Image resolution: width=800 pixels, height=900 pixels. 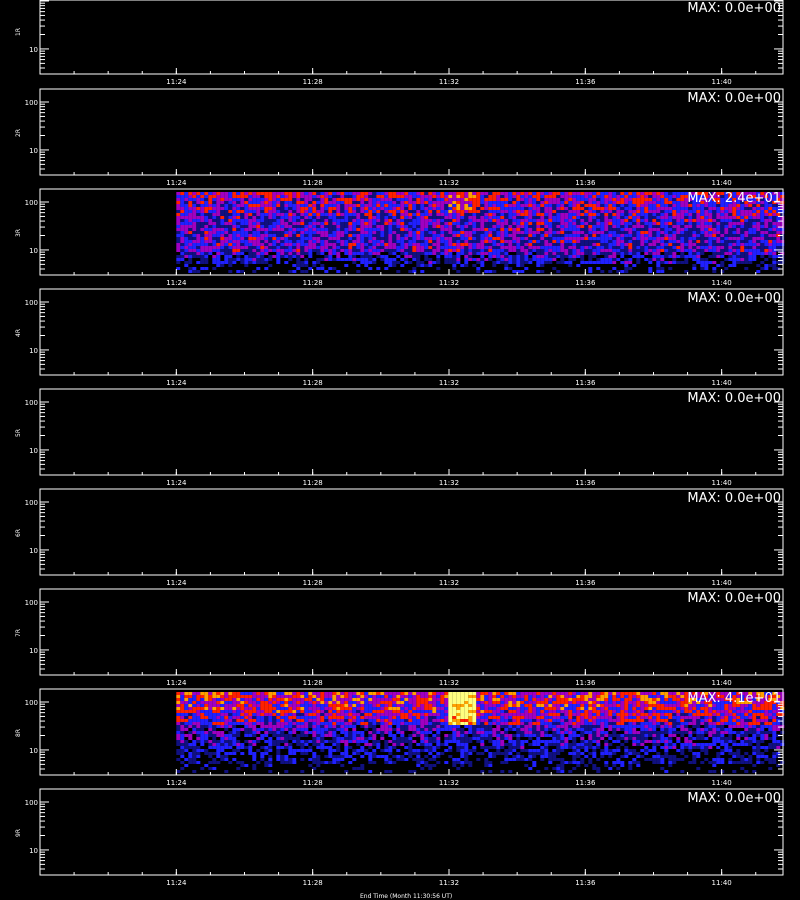 What do you see at coordinates (31, 403) in the screenshot?
I see `y-tick-label: 100` at bounding box center [31, 403].